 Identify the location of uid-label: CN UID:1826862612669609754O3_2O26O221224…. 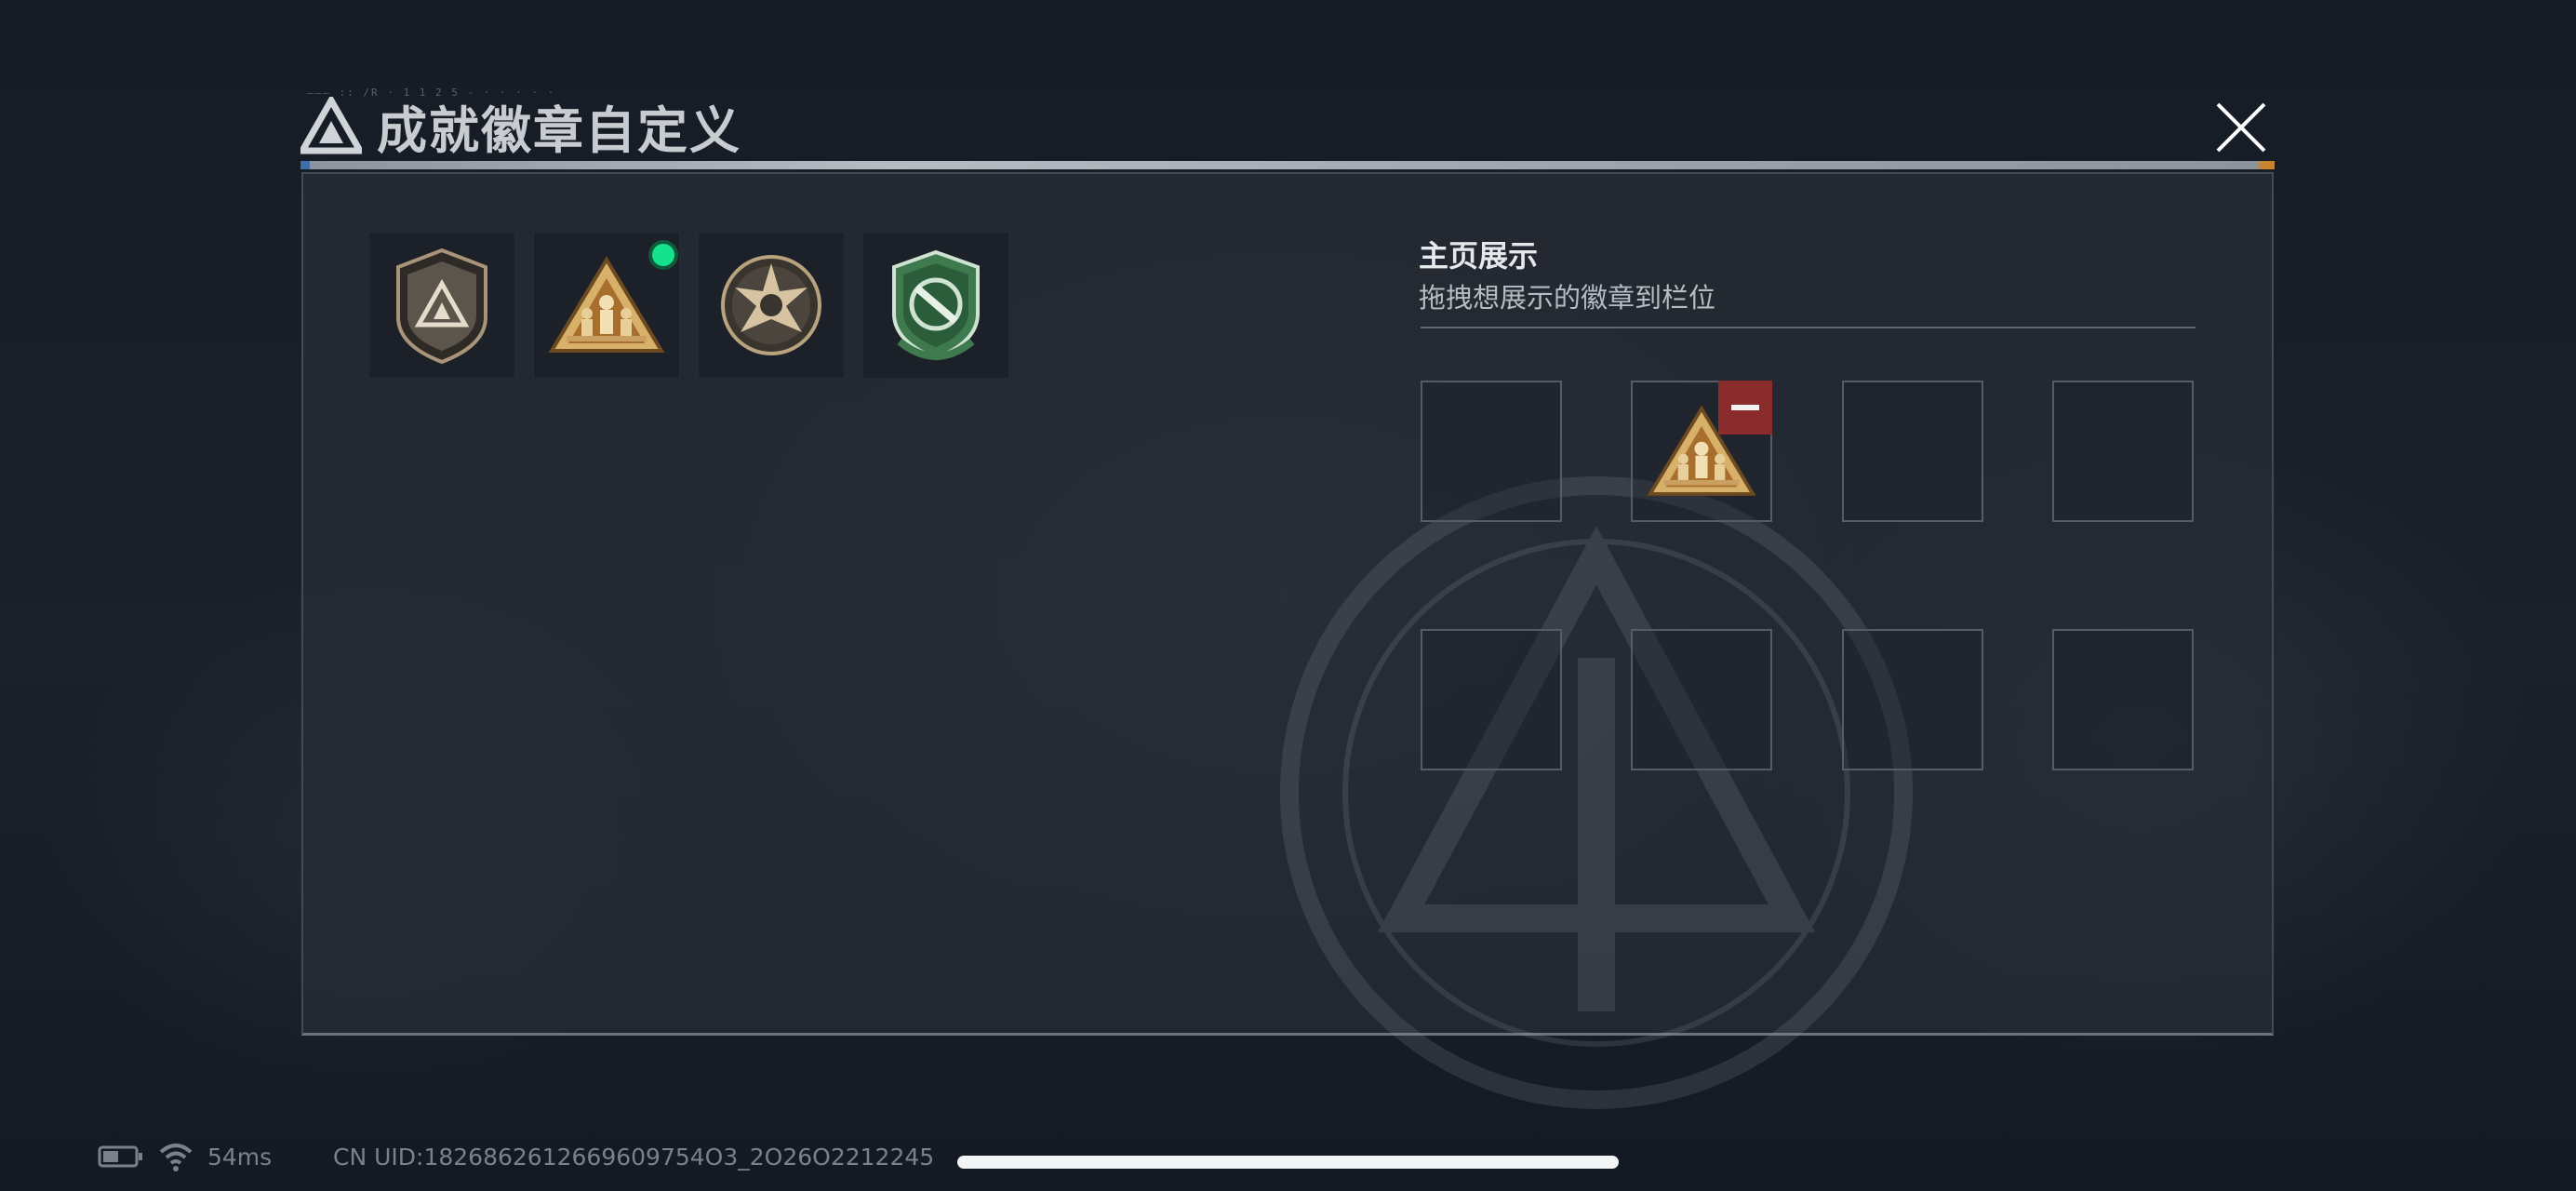
(633, 1156).